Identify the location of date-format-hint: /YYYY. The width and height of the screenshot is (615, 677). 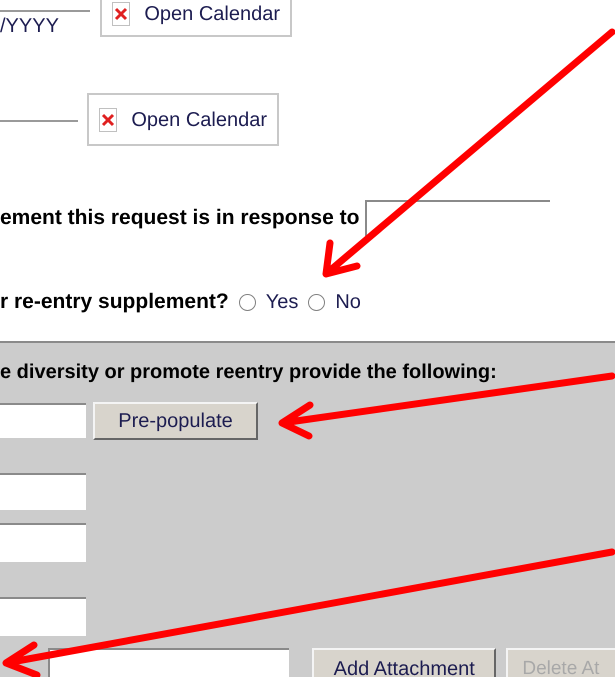
(30, 26).